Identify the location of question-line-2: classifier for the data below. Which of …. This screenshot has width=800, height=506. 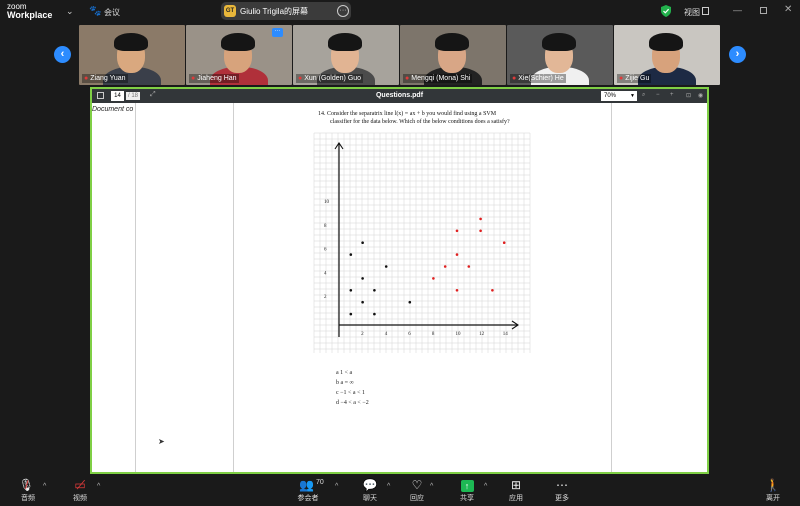
(420, 122).